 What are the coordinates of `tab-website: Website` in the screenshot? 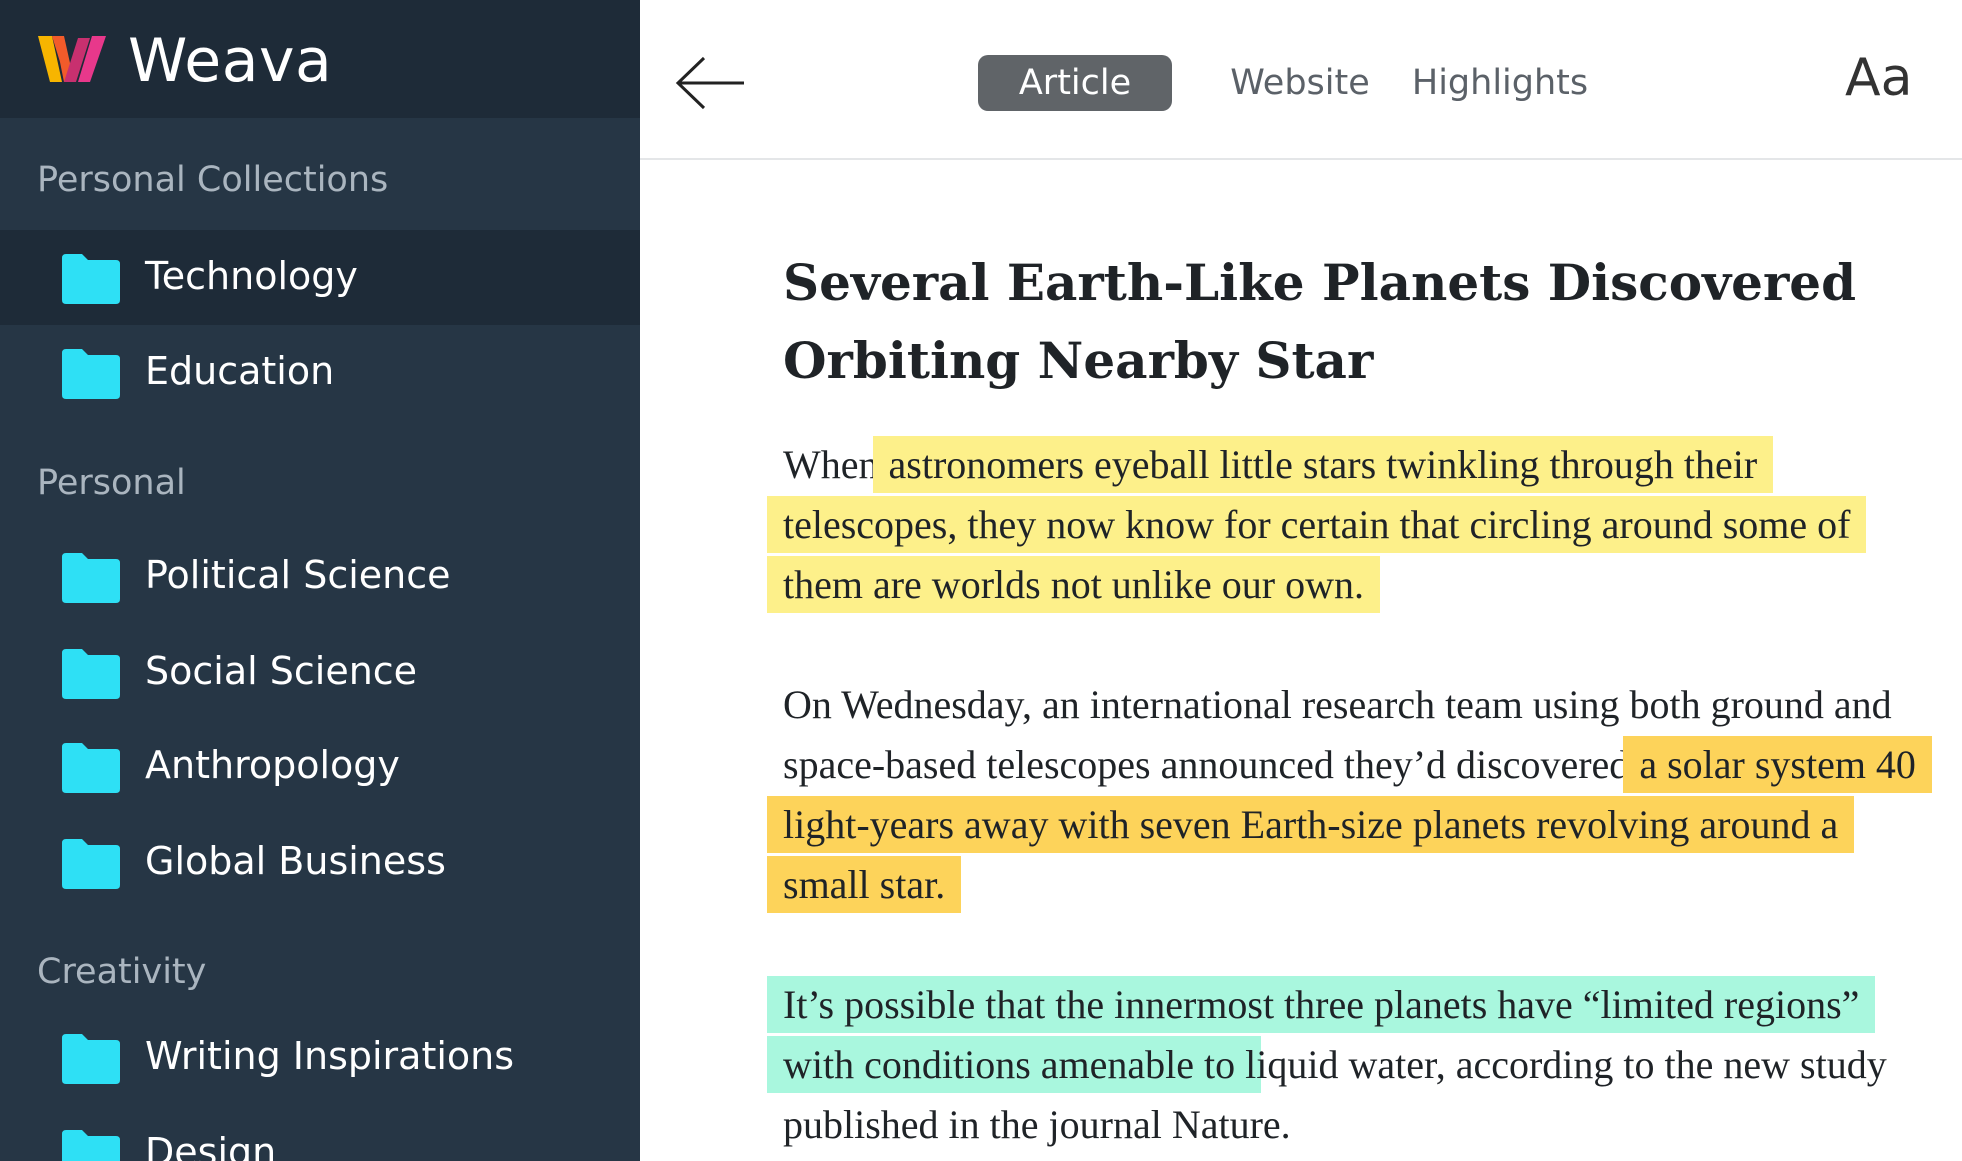 It's located at (1300, 83).